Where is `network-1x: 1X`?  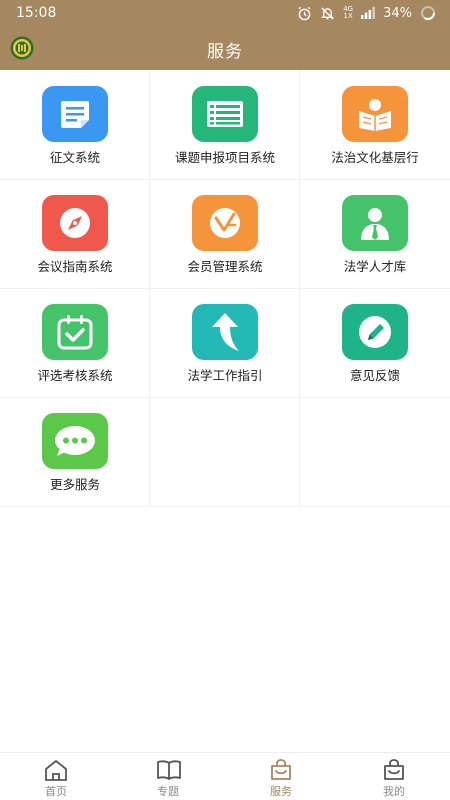 network-1x: 1X is located at coordinates (348, 16).